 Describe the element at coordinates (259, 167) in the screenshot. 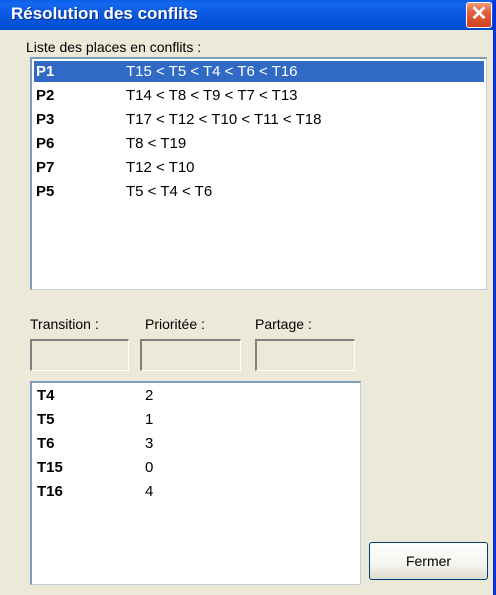

I see `place-row: P7 T12 < T10` at that location.